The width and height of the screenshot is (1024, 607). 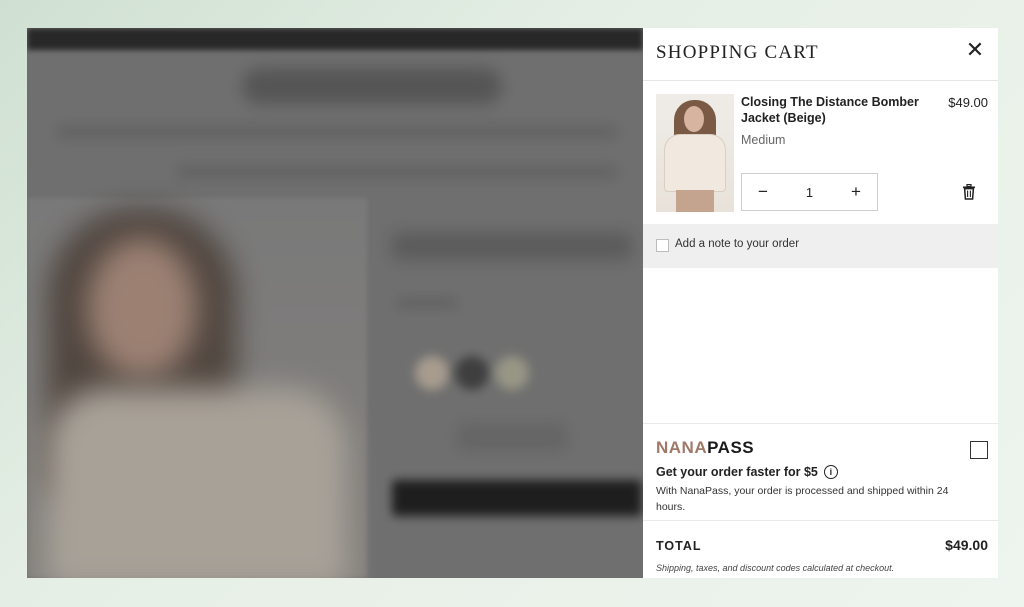 I want to click on order-note-toggle: Add a note to your order, so click(x=820, y=246).